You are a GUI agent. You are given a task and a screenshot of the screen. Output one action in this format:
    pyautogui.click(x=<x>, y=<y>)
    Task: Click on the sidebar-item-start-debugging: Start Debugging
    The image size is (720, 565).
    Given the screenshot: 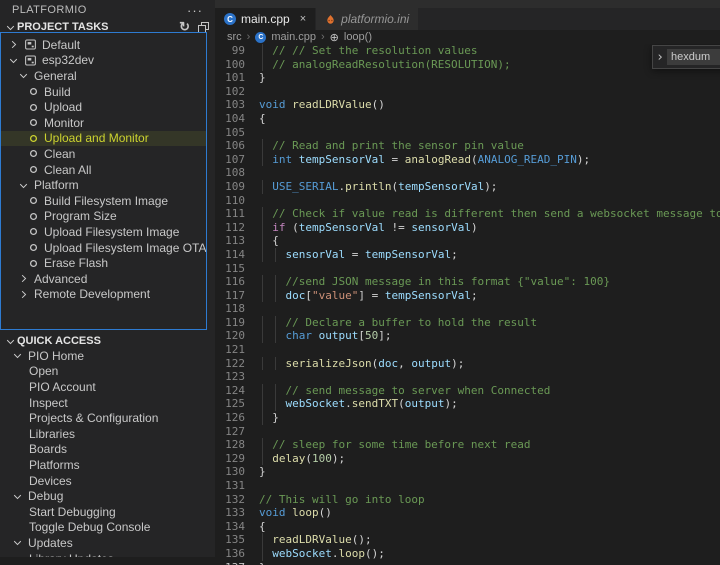 What is the action you would take?
    pyautogui.click(x=107, y=512)
    